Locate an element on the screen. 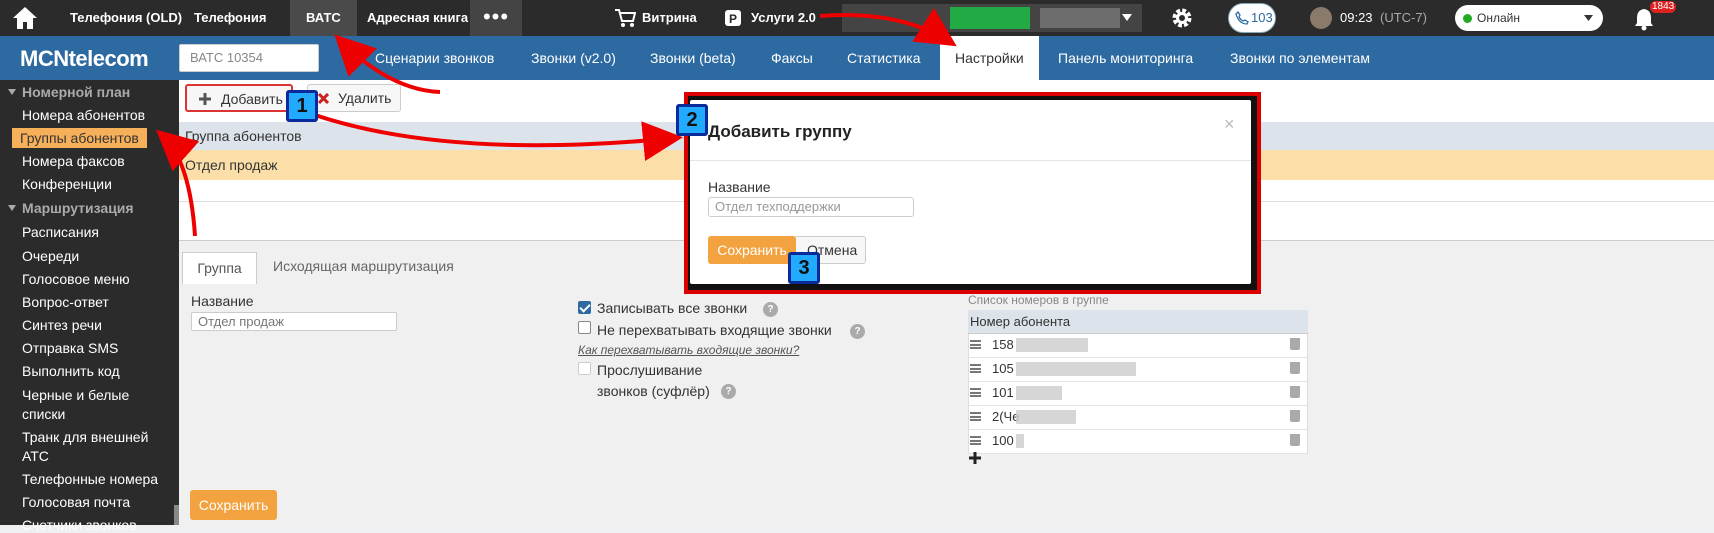  callout-1: 1 is located at coordinates (302, 106).